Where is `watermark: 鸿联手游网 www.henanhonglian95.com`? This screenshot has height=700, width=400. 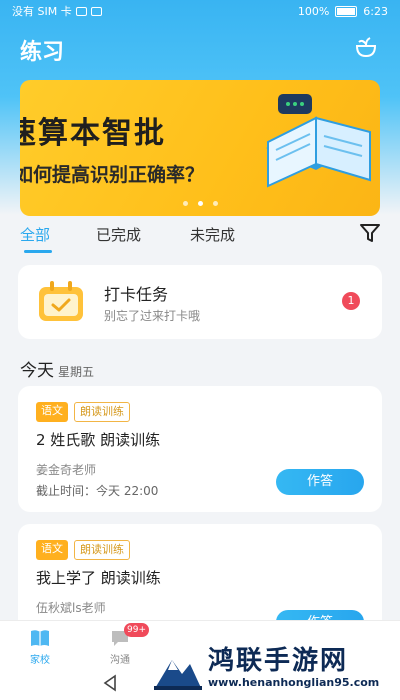 watermark: 鸿联手游网 www.henanhonglian95.com is located at coordinates (271, 667).